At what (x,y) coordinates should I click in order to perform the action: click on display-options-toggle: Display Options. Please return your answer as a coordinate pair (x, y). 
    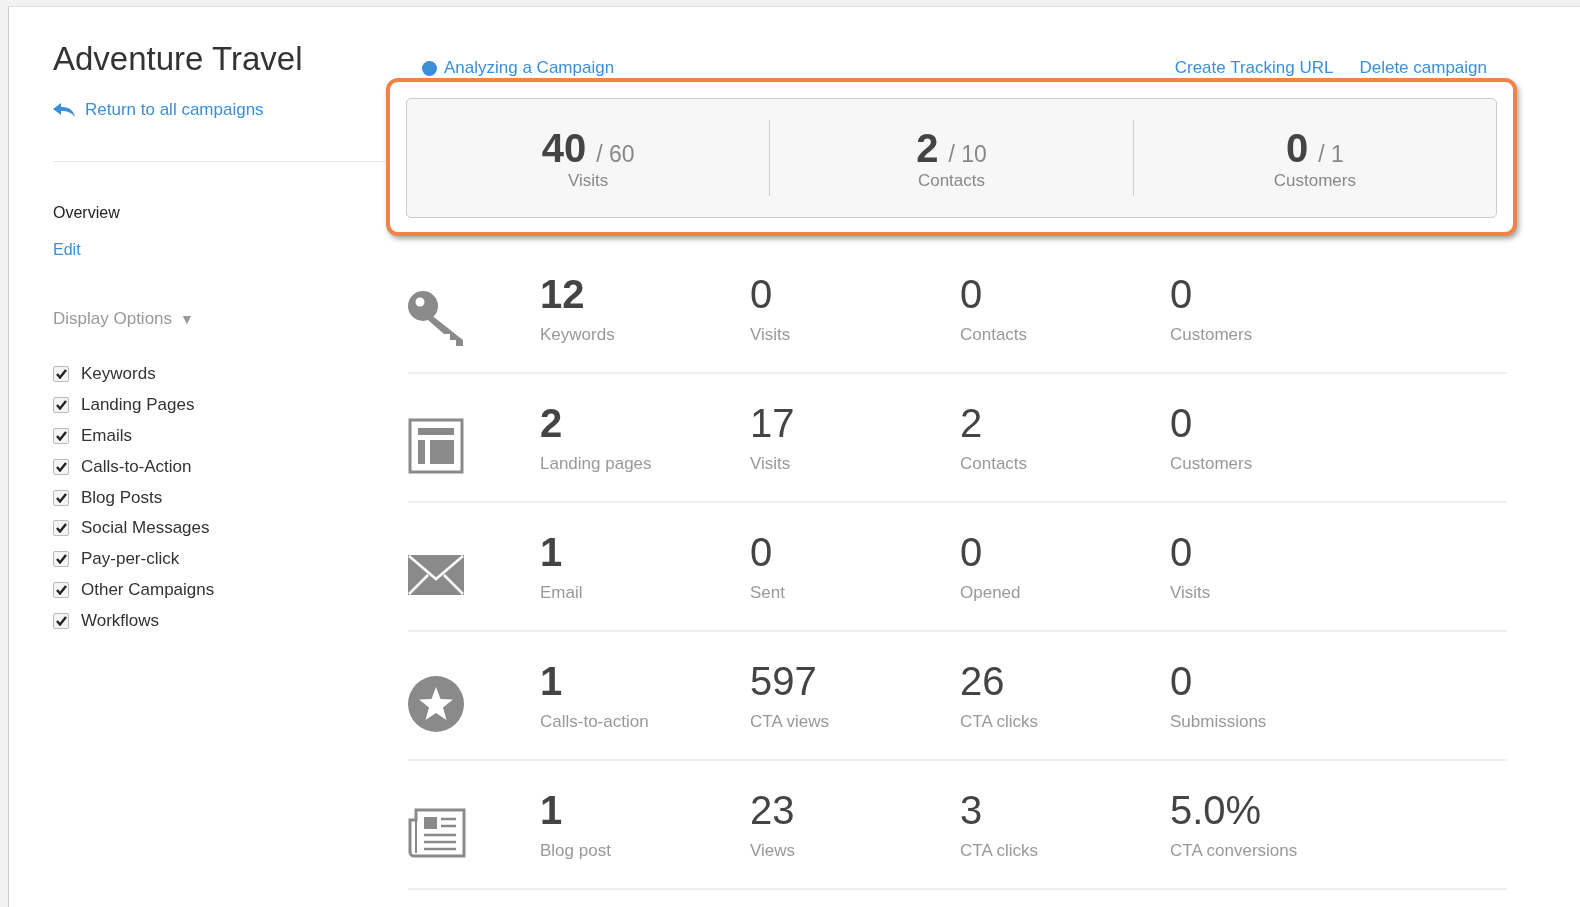
    Looking at the image, I should click on (113, 319).